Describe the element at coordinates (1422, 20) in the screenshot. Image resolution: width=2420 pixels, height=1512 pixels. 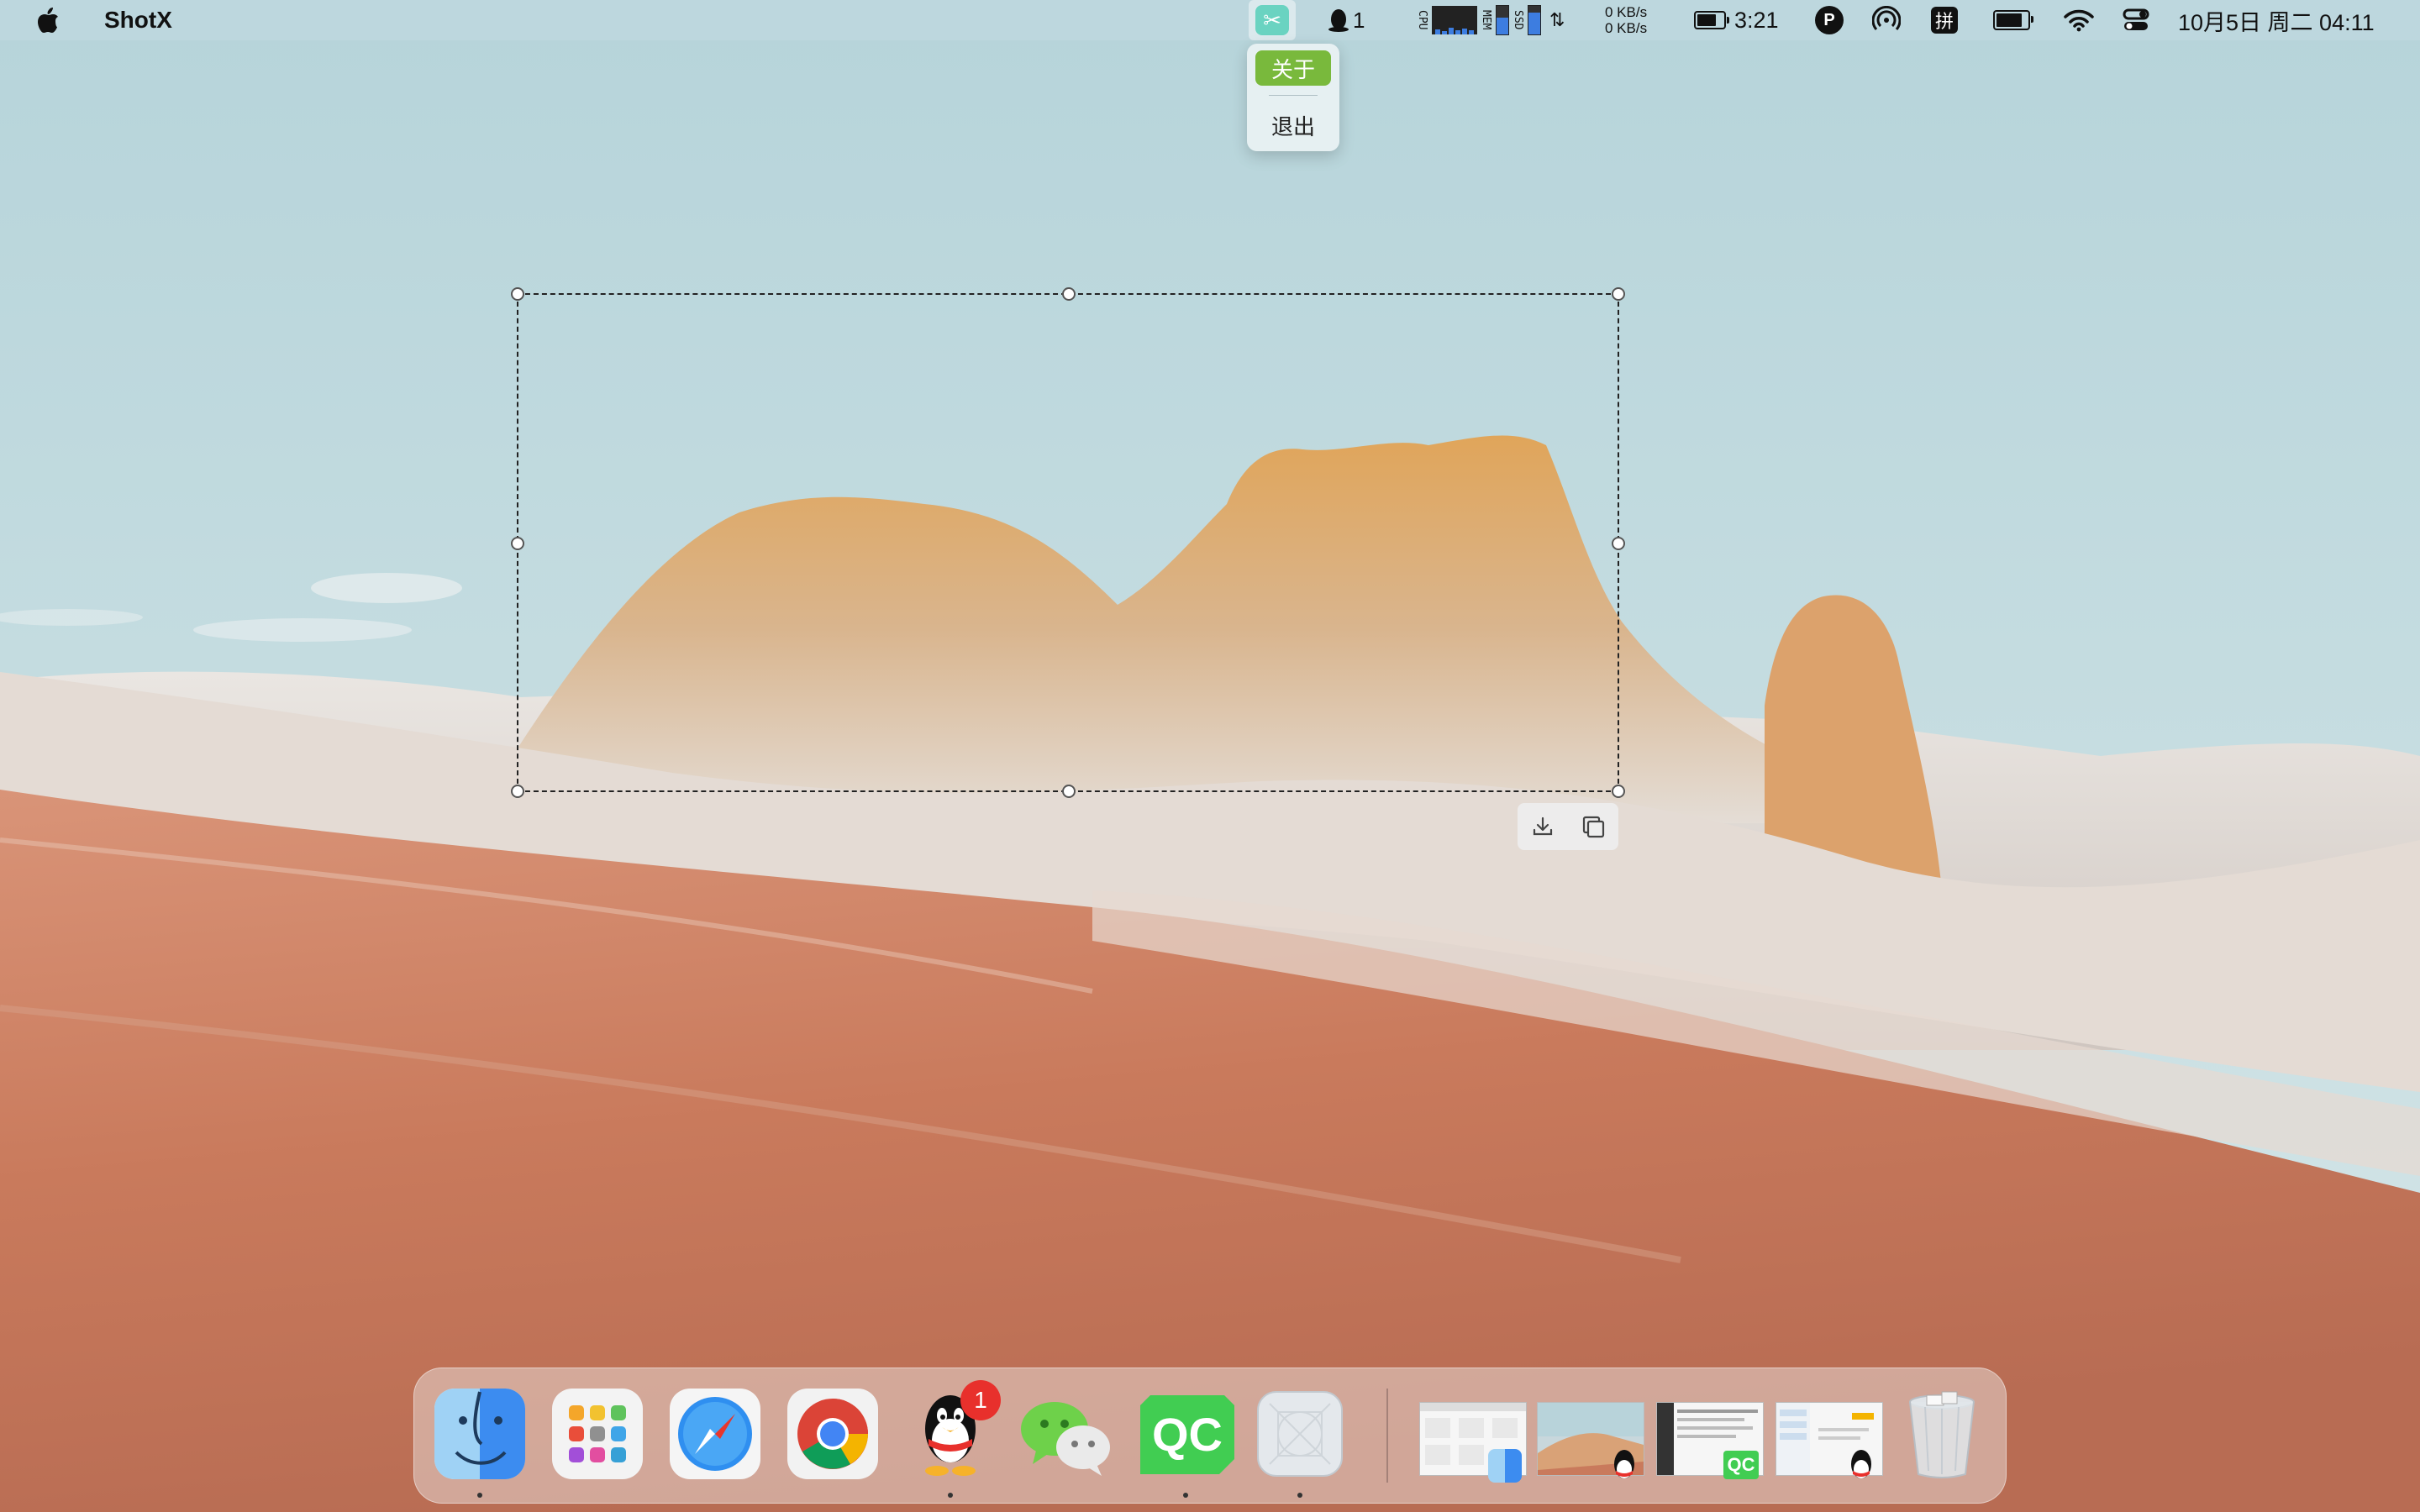
I see `cpu-label: CPU` at that location.